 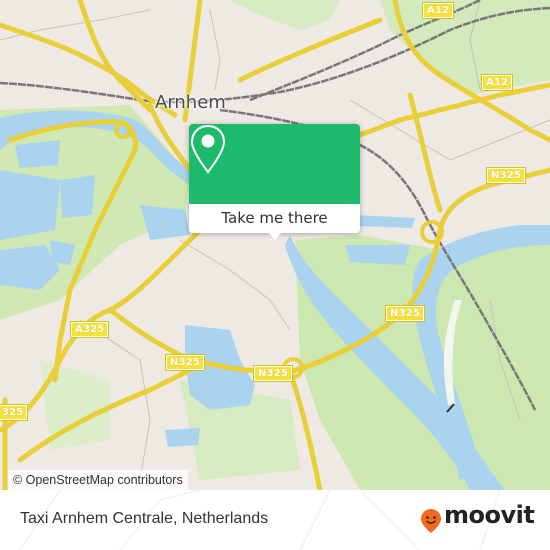 I want to click on motorway-a12, so click(x=310, y=50).